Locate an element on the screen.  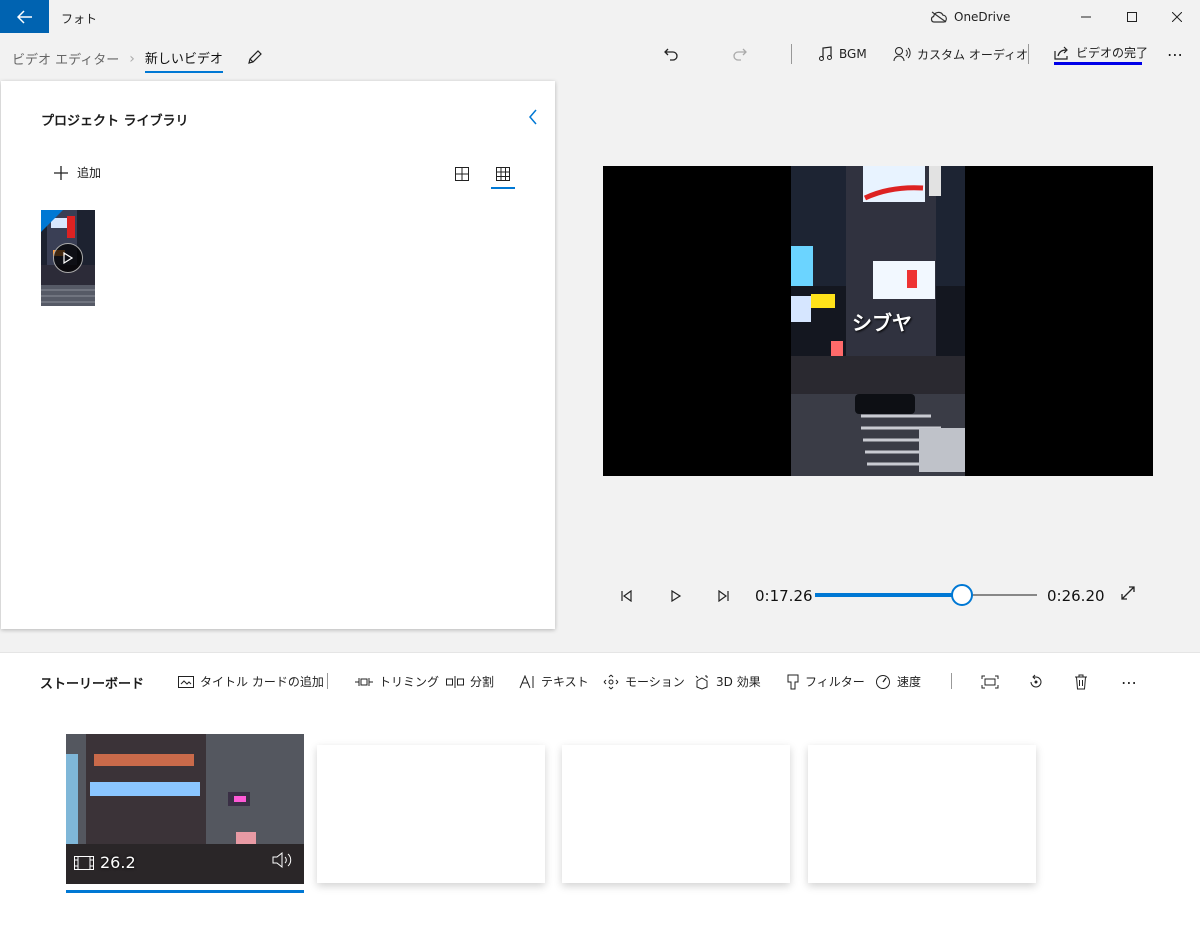
expand-icon is located at coordinates (1128, 593).